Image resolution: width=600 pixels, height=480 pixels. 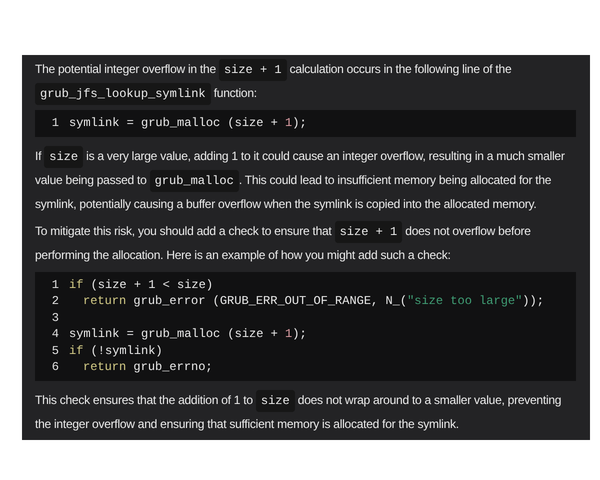 What do you see at coordinates (54, 318) in the screenshot?
I see `line-number: 3` at bounding box center [54, 318].